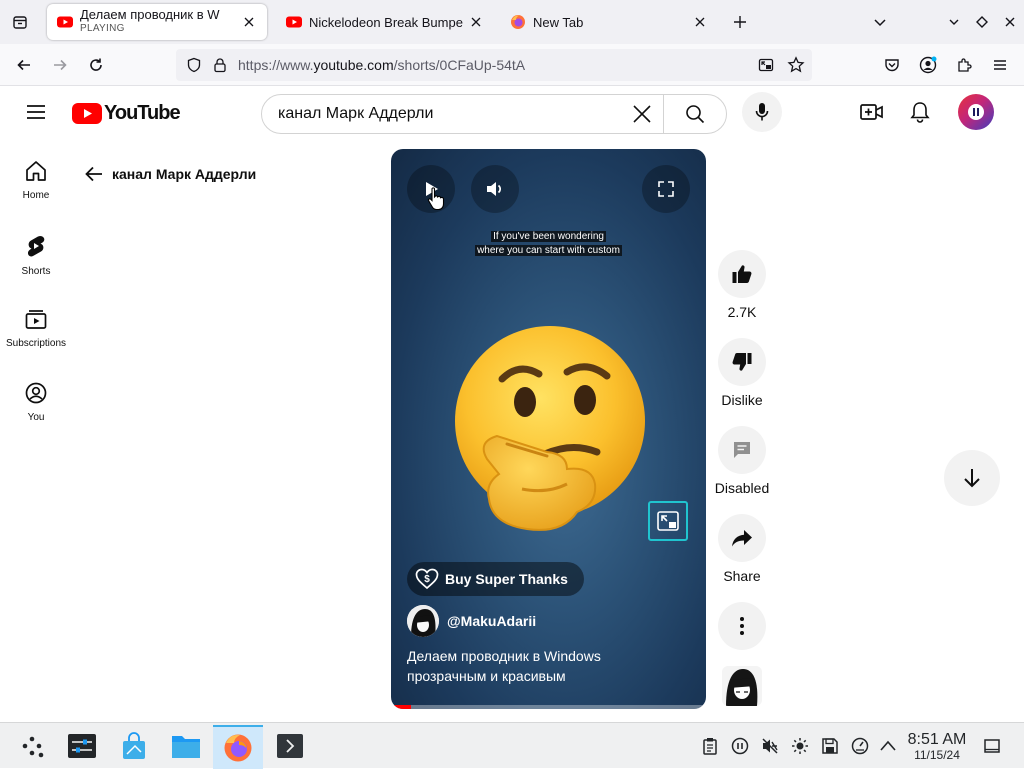 The width and height of the screenshot is (1024, 769). What do you see at coordinates (36, 393) in the screenshot?
I see `you-icon` at bounding box center [36, 393].